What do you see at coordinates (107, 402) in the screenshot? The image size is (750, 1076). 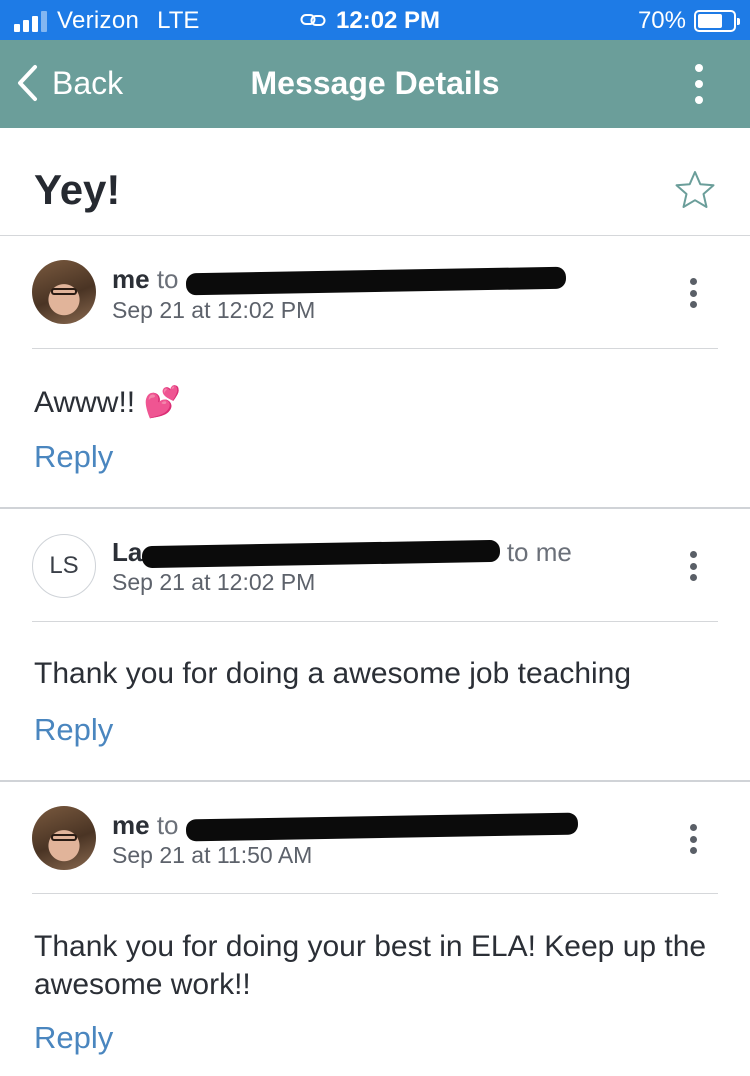 I see `message-body: Awww!! 💕` at bounding box center [107, 402].